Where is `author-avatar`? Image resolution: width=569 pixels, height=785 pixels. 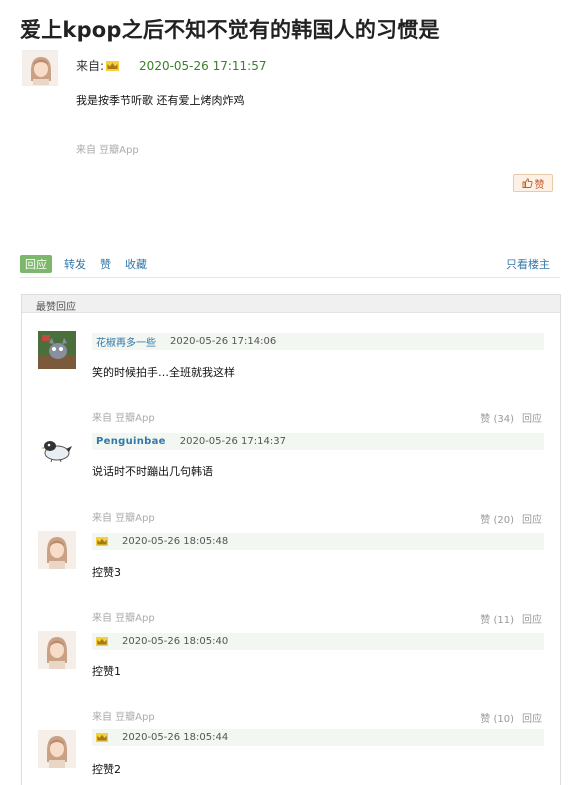 author-avatar is located at coordinates (40, 68).